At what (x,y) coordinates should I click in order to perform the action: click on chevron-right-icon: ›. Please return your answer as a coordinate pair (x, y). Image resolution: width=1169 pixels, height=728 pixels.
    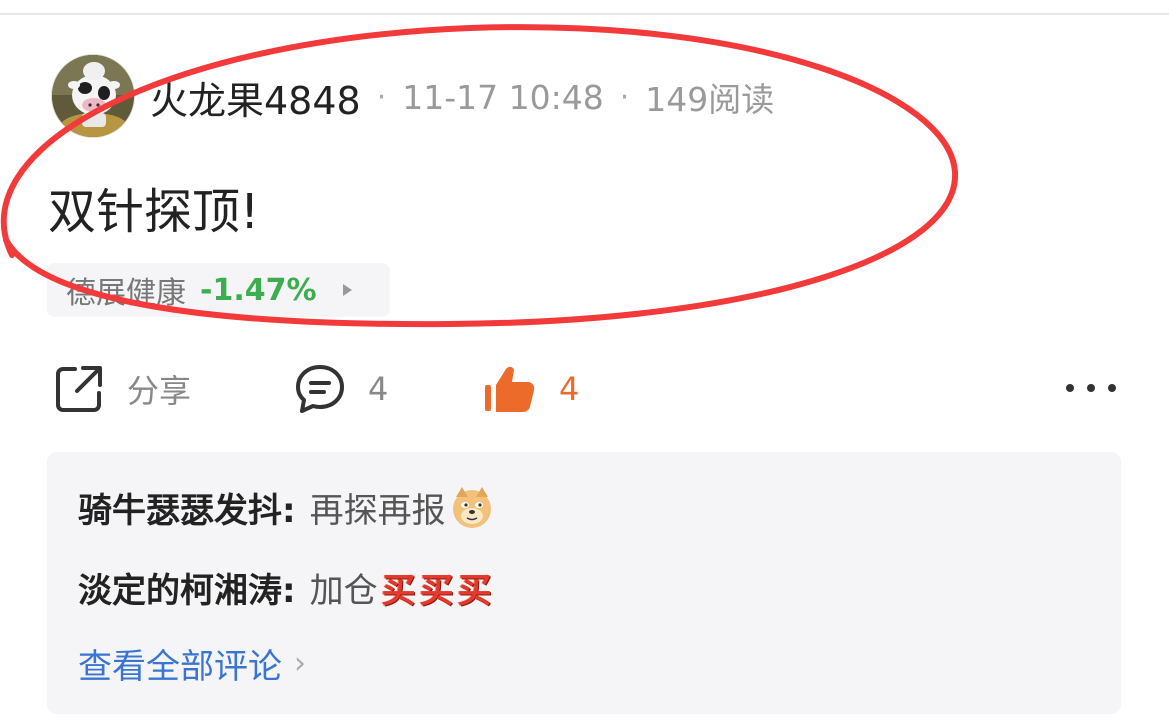
    Looking at the image, I should click on (300, 663).